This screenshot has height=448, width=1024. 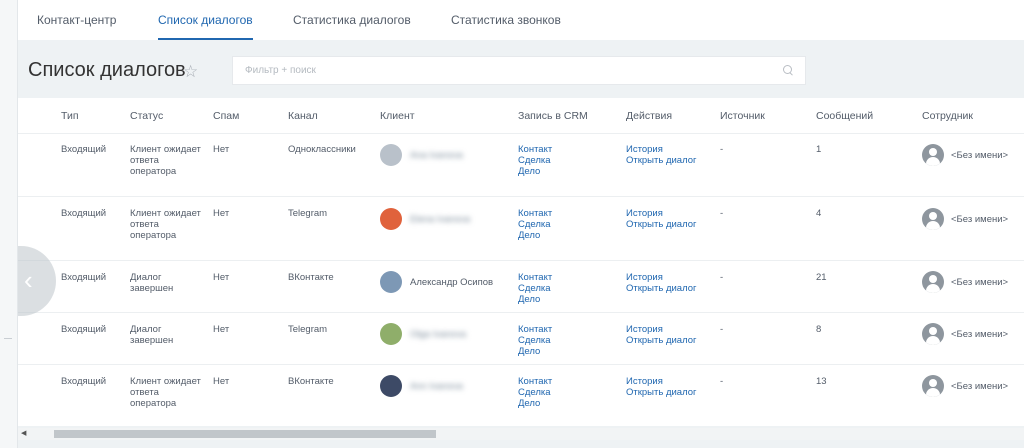 I want to click on scrollbar-thumb, so click(x=245, y=434).